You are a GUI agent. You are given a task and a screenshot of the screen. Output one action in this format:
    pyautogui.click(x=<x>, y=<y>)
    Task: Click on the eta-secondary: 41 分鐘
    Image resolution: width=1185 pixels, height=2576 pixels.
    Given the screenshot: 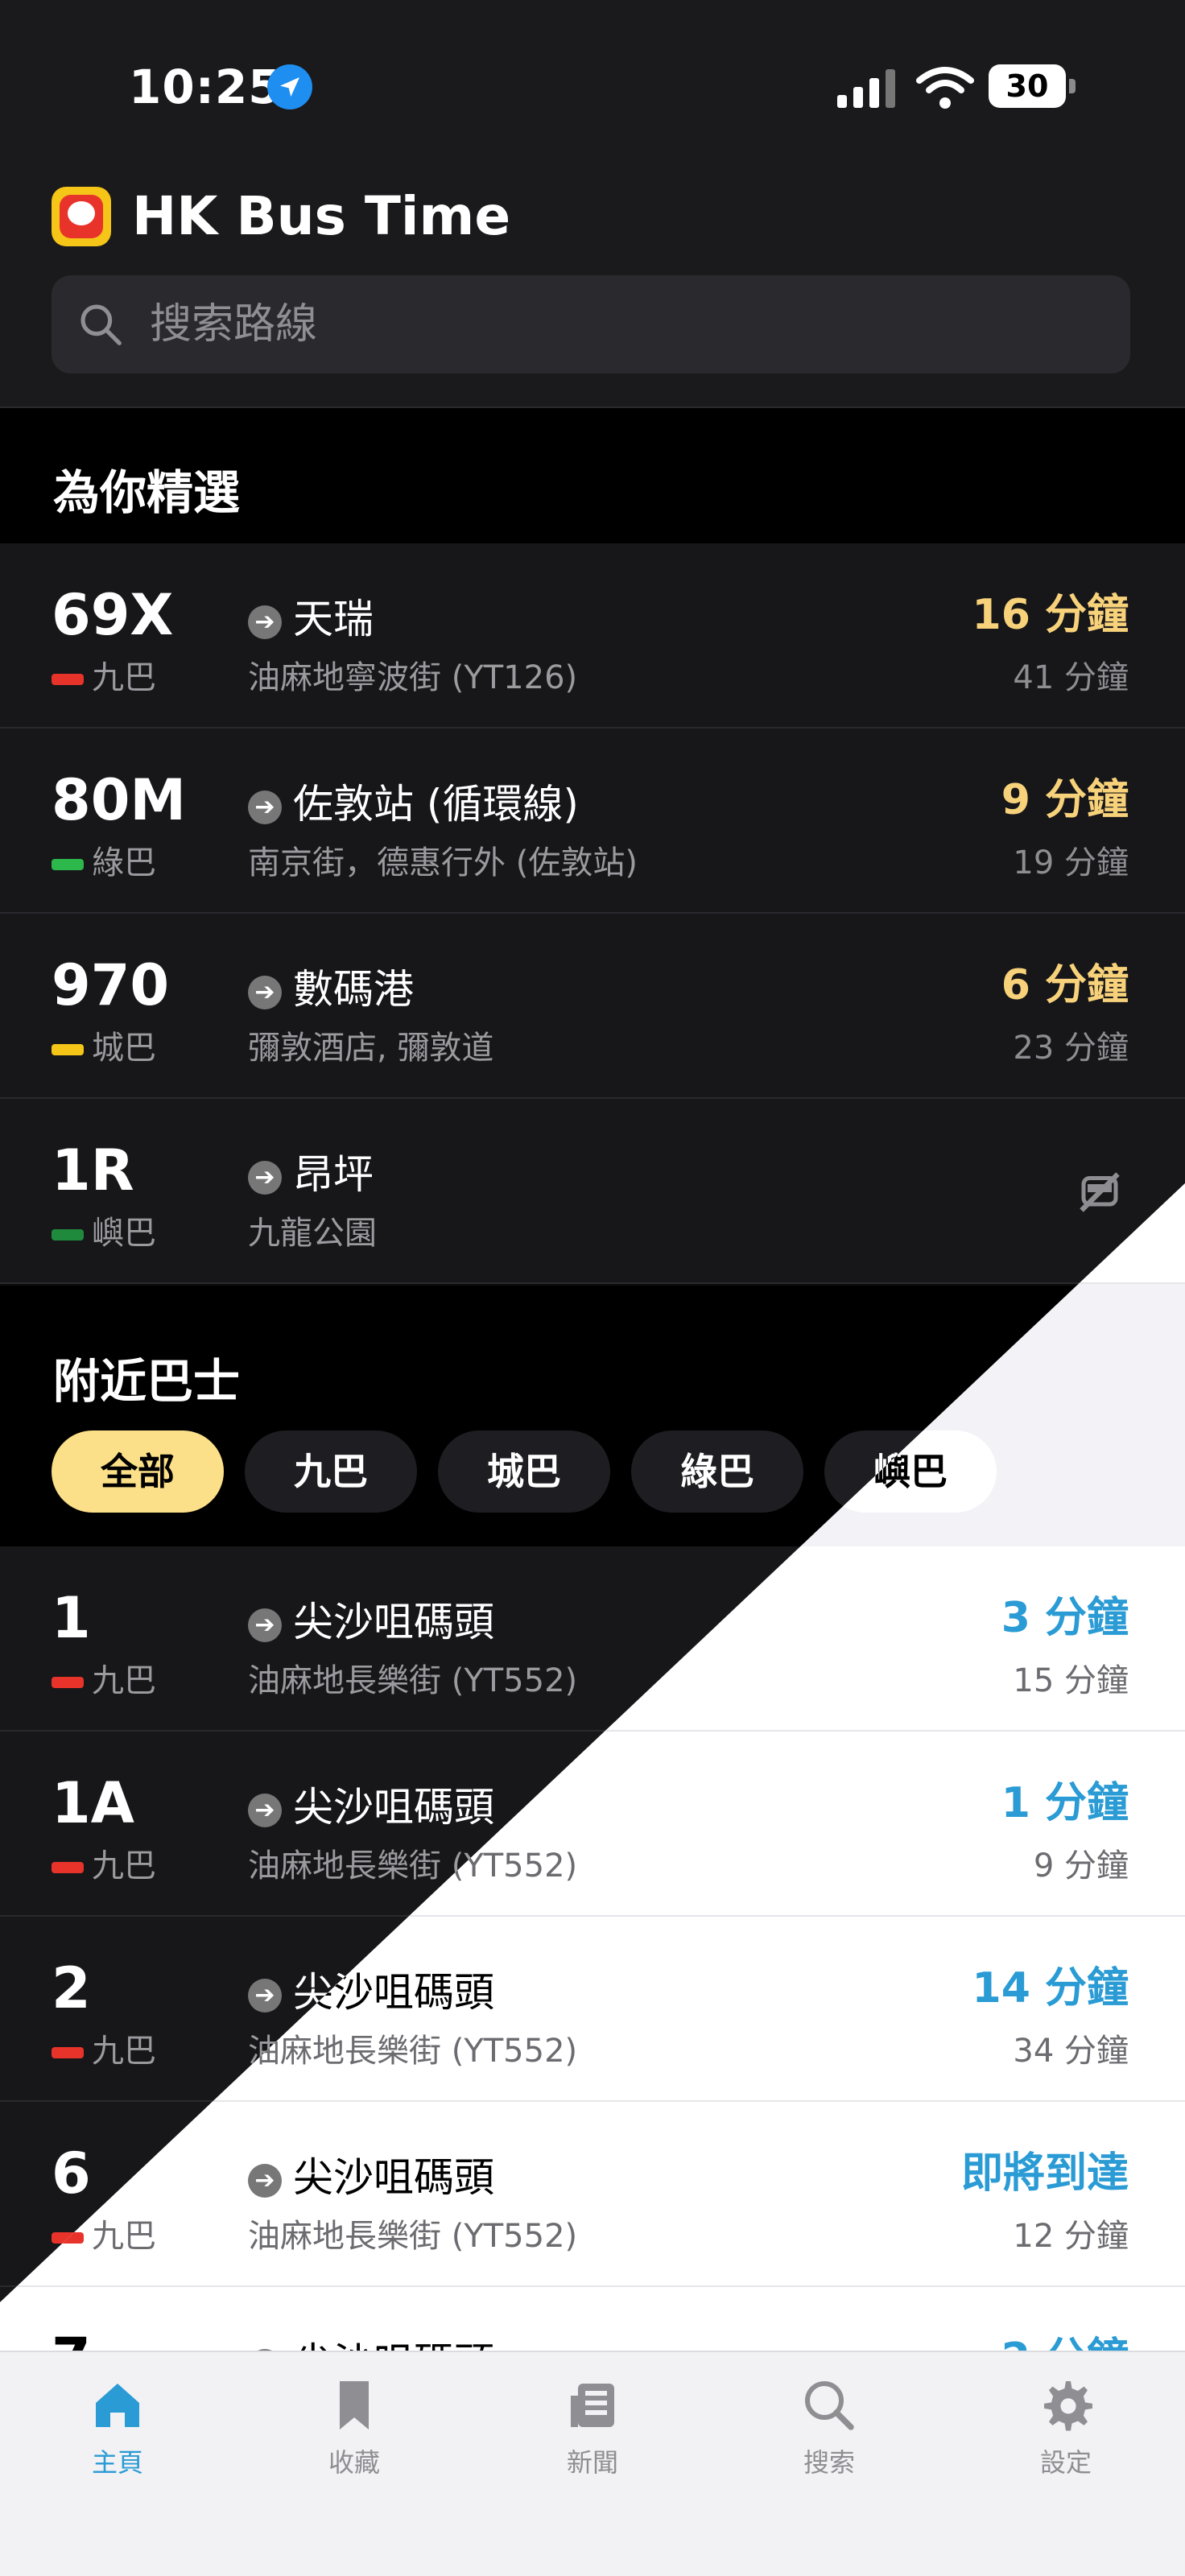 What is the action you would take?
    pyautogui.click(x=1071, y=677)
    